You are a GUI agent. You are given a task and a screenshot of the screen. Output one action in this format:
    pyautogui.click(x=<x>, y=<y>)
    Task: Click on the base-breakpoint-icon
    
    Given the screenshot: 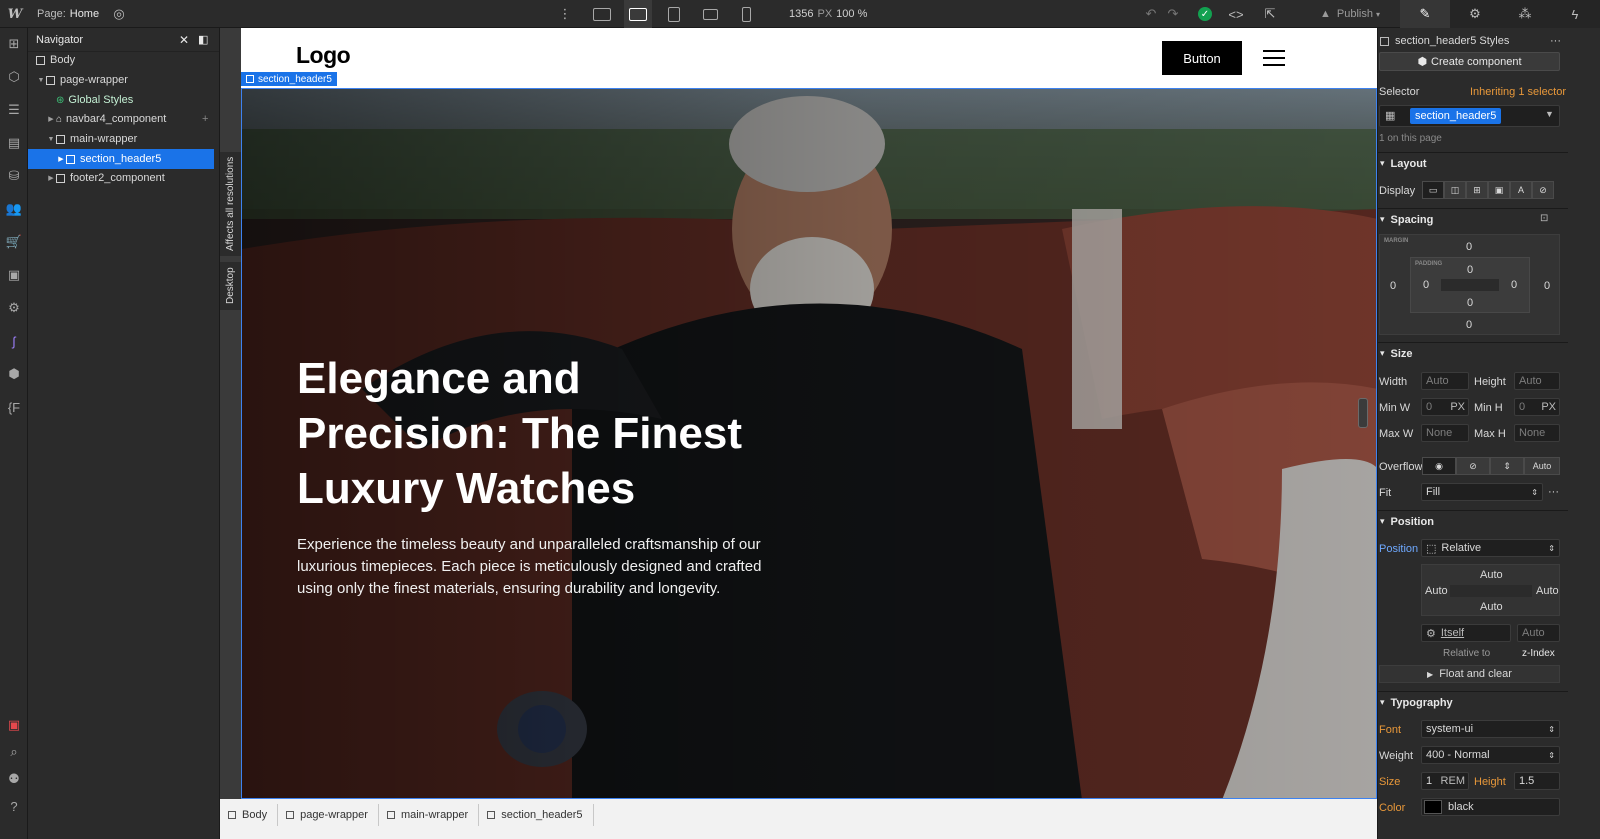 What is the action you would take?
    pyautogui.click(x=638, y=14)
    